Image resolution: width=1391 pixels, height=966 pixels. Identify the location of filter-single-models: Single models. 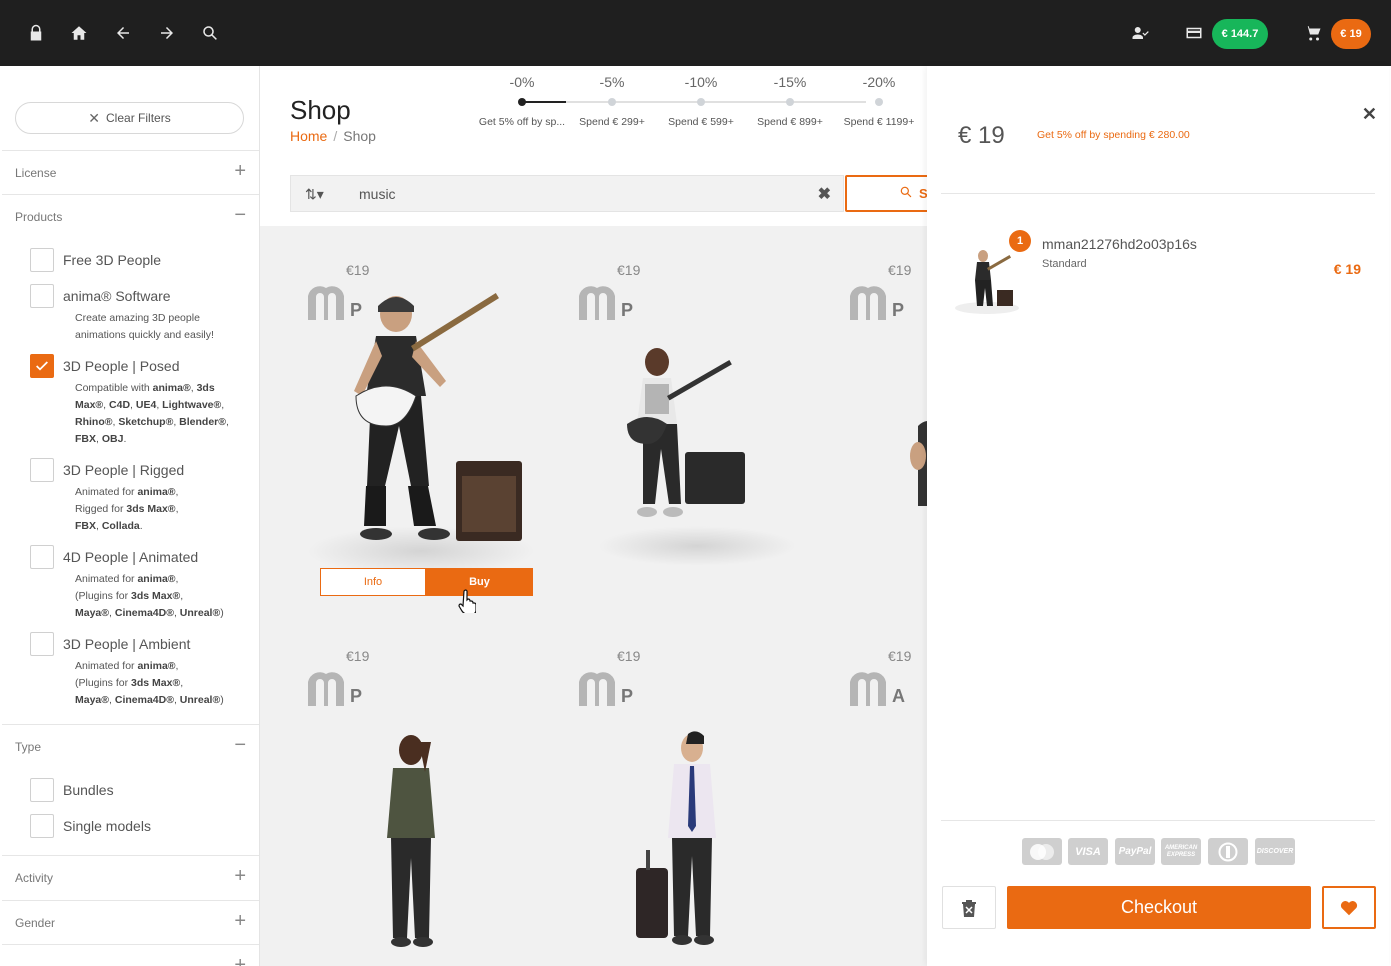
(90, 826).